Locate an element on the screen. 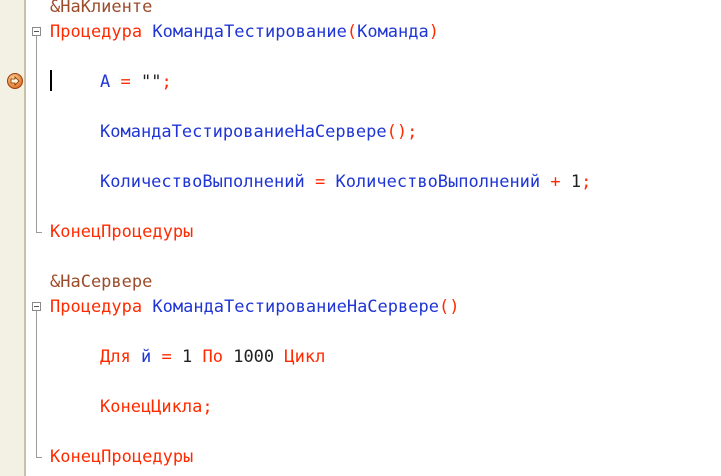  parameter: Команда is located at coordinates (393, 32).